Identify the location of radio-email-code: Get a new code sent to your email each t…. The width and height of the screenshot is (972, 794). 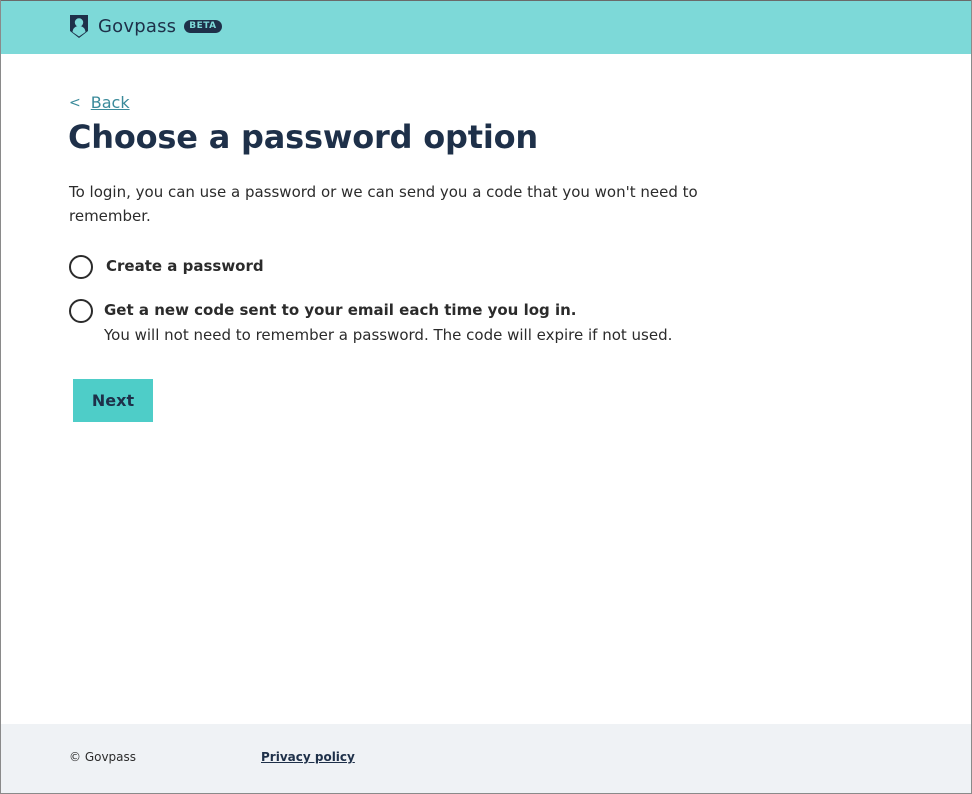
(370, 323).